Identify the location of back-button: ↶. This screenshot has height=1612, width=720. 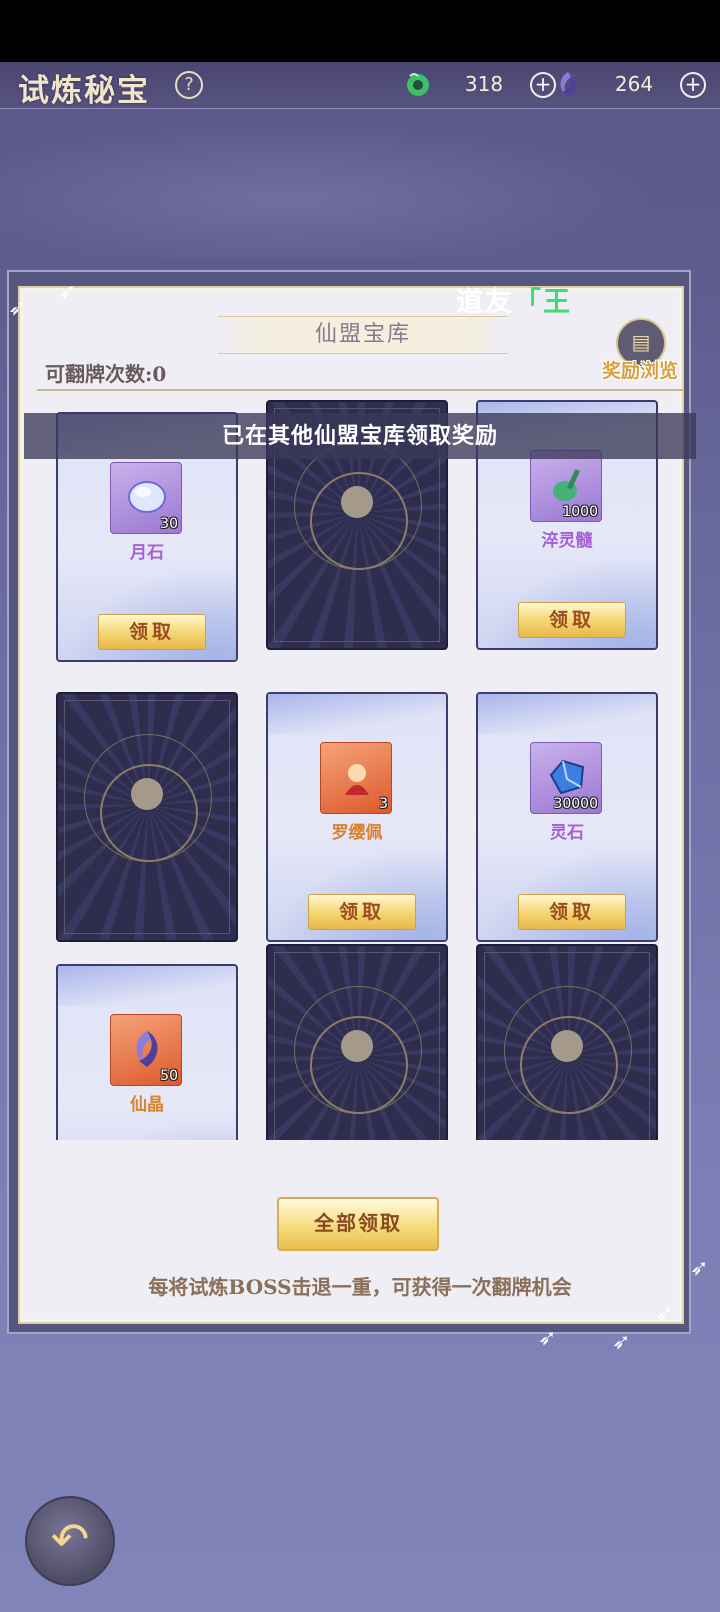
(70, 1541).